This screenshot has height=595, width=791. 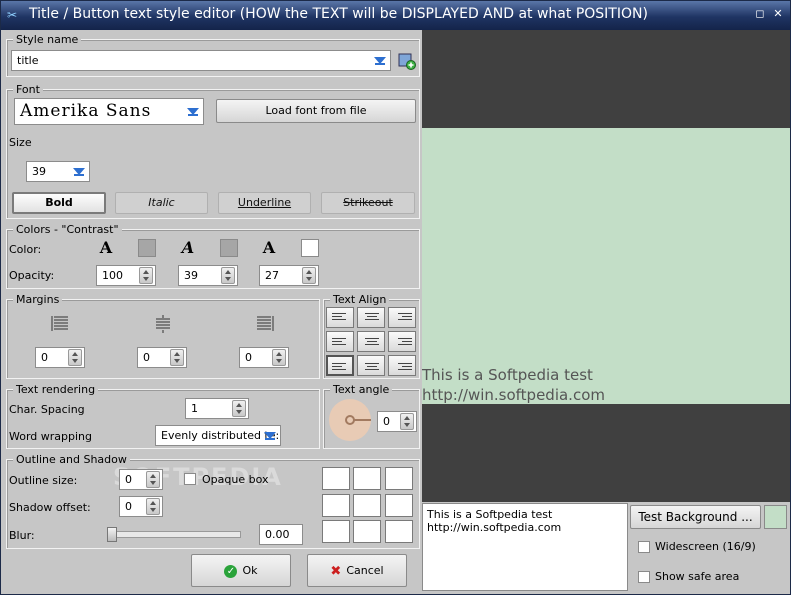 What do you see at coordinates (399, 505) in the screenshot?
I see `shadow-direction-right` at bounding box center [399, 505].